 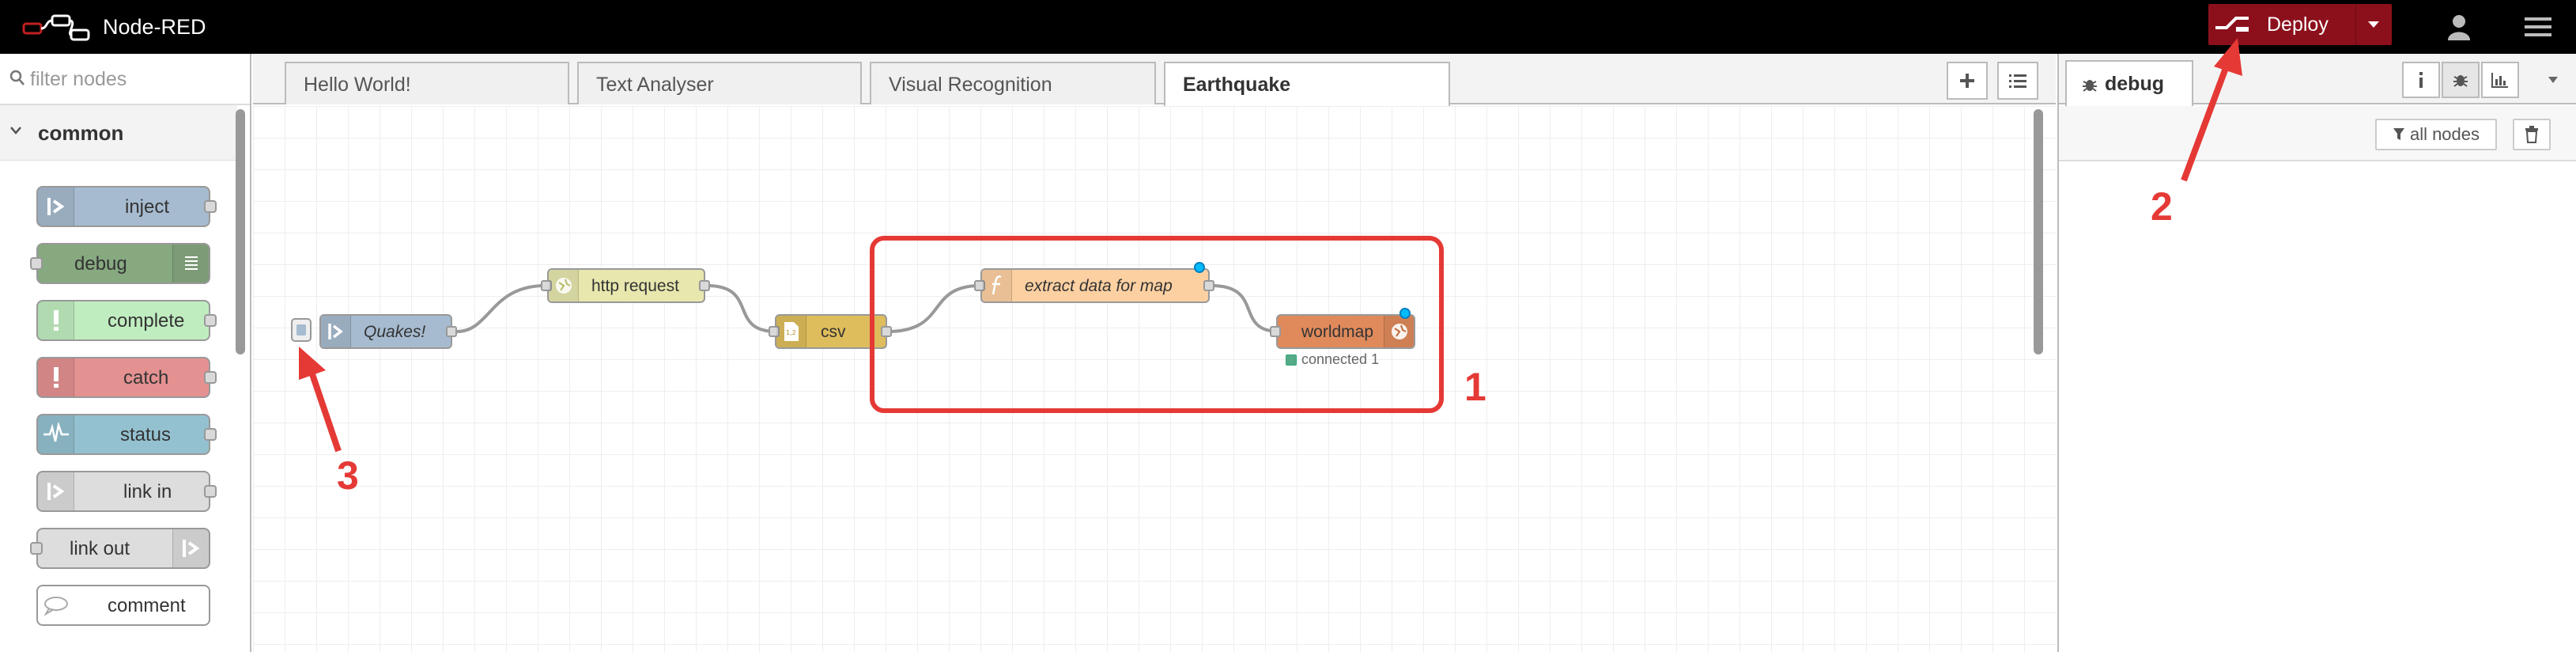 I want to click on list-flows-button, so click(x=2017, y=81).